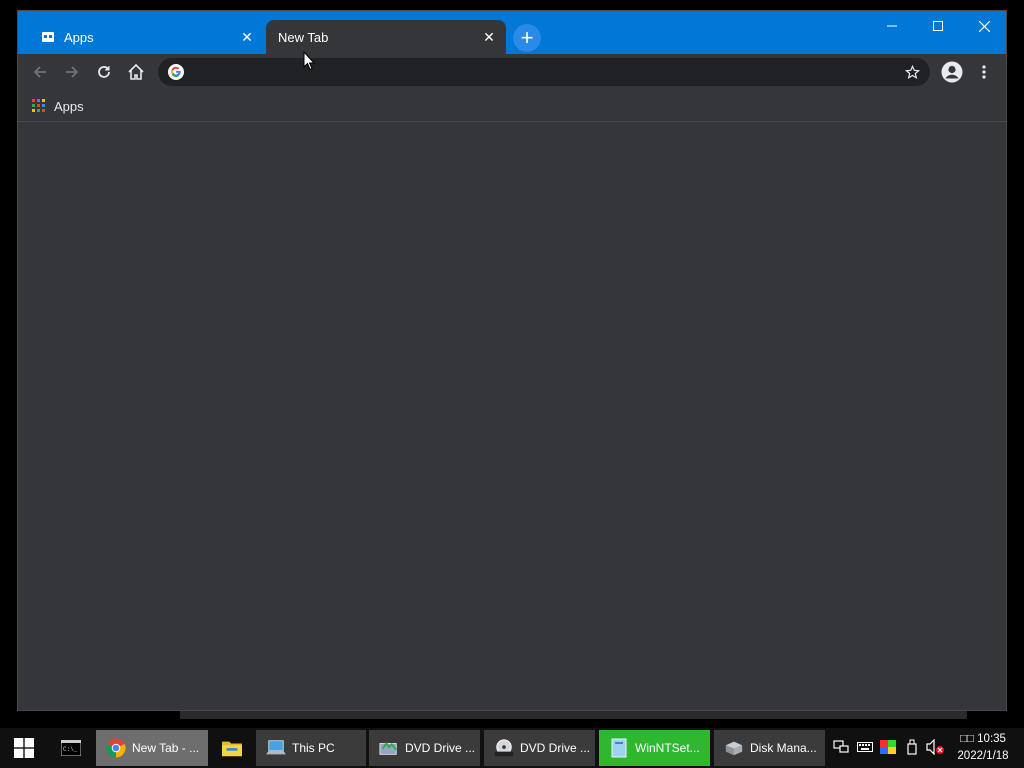 Image resolution: width=1024 pixels, height=768 pixels. I want to click on dvd-rom-icon, so click(504, 748).